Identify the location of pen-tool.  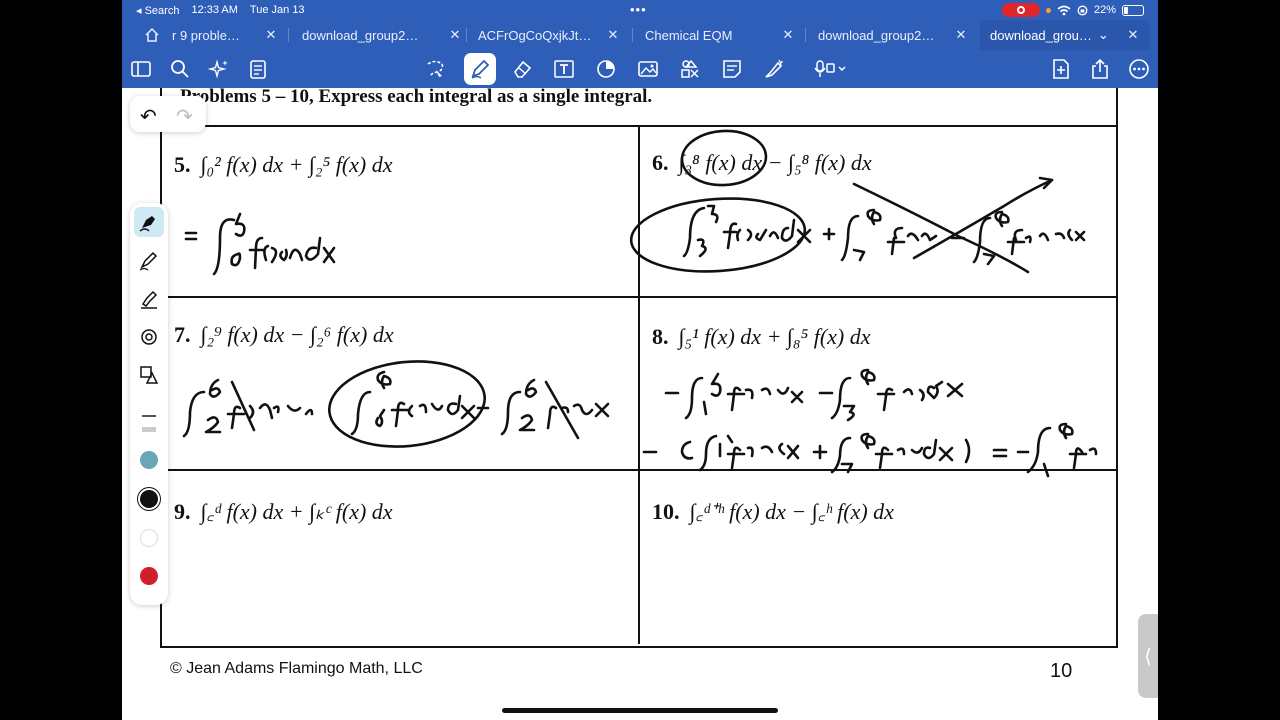
(149, 261).